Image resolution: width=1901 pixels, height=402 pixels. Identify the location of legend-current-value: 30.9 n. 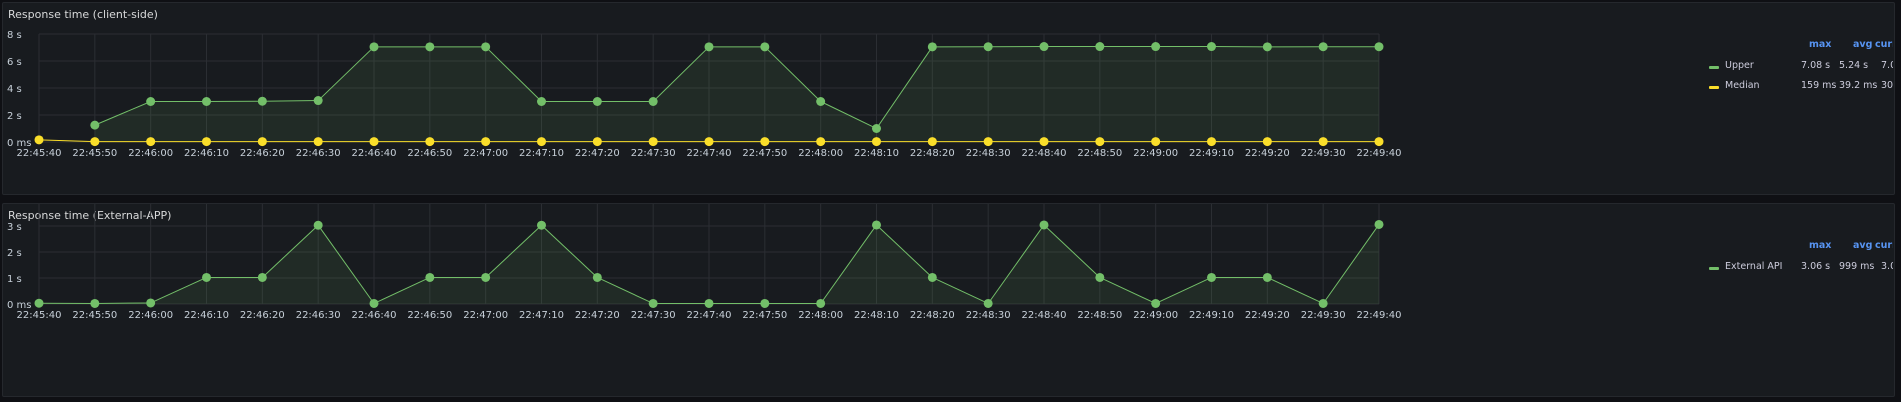
(1887, 85).